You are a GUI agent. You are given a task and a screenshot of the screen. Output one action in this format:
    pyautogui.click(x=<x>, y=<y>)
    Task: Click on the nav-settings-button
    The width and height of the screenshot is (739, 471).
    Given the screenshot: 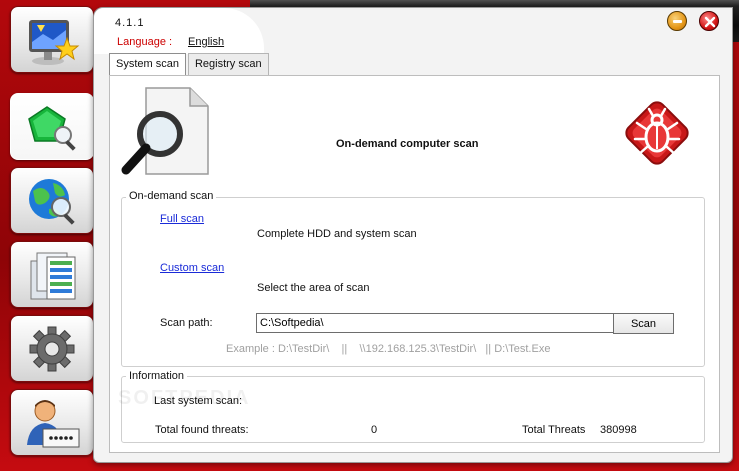 What is the action you would take?
    pyautogui.click(x=52, y=348)
    